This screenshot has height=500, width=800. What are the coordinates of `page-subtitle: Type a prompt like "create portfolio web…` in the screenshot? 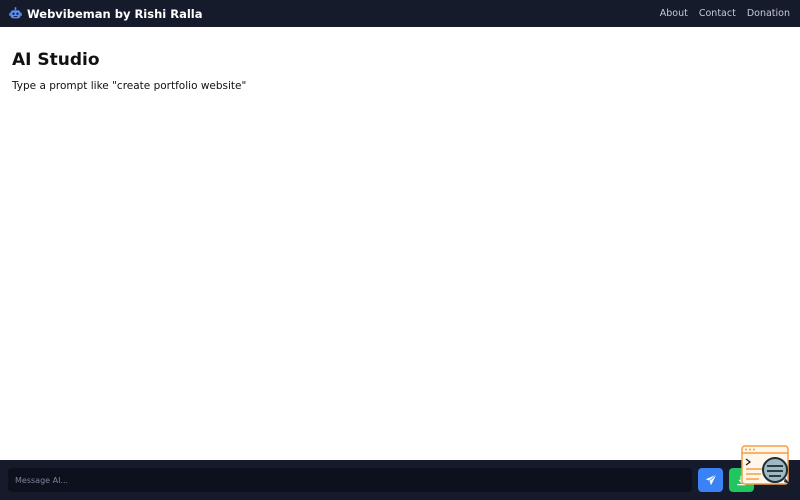 It's located at (129, 86).